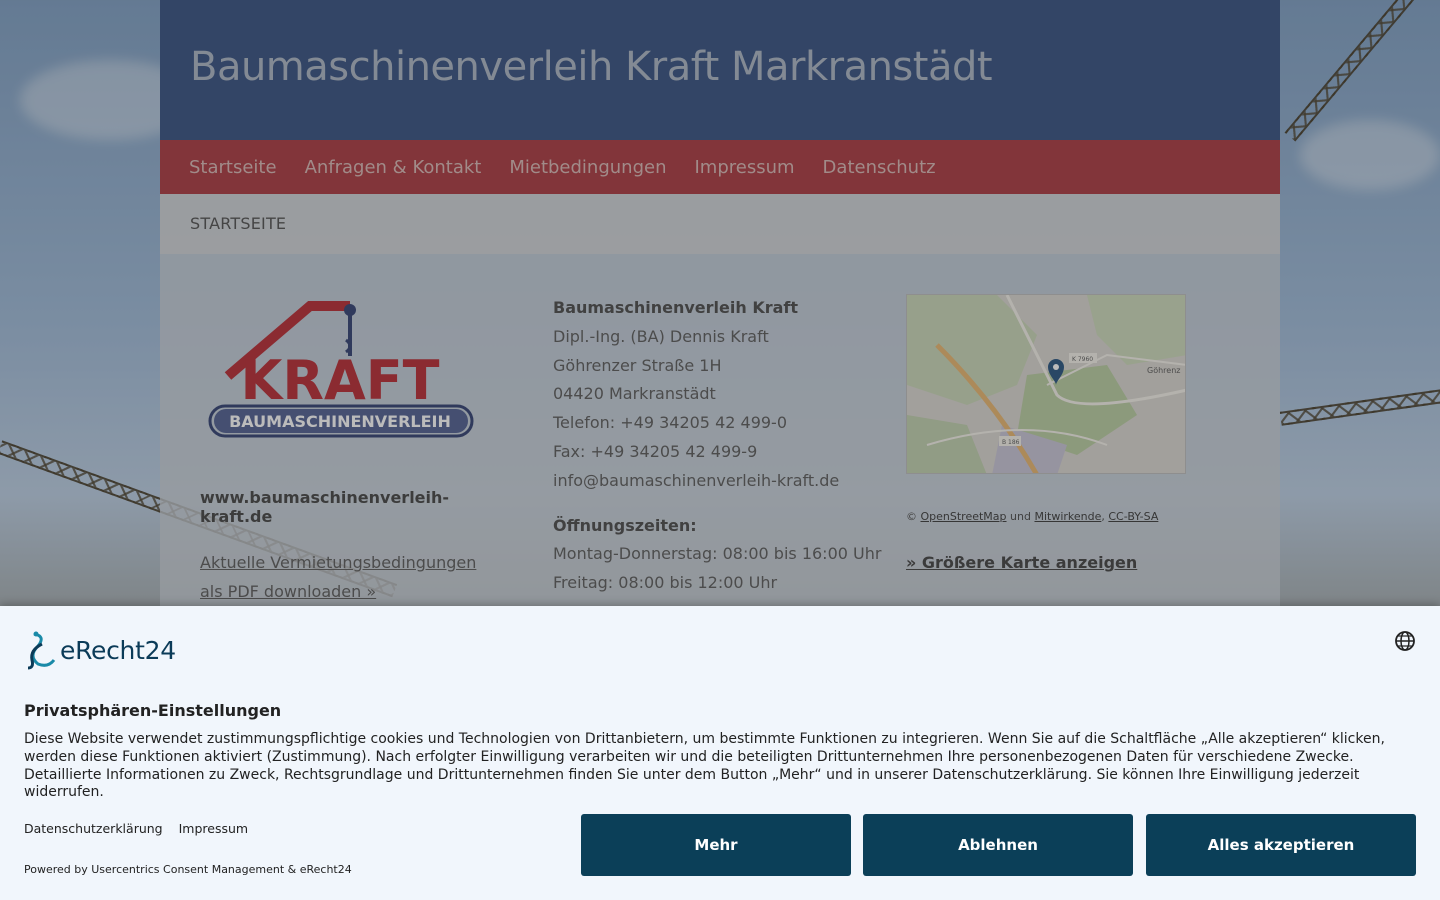 Image resolution: width=1440 pixels, height=900 pixels. I want to click on breadcrumb-current: STARTSEITE, so click(238, 223).